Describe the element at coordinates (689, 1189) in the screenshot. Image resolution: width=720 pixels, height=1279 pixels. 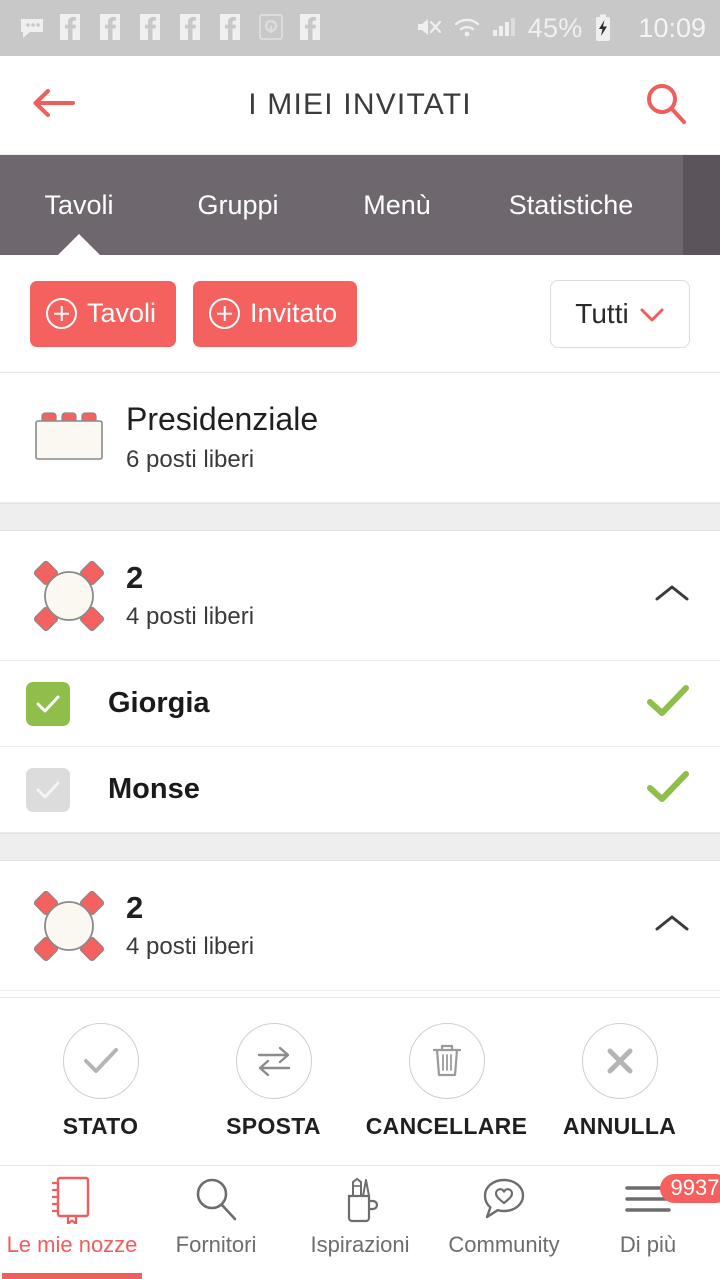
I see `notification-badge: 9937` at that location.